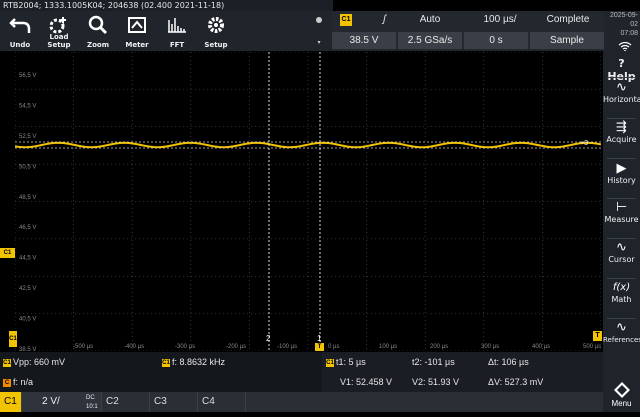  I want to click on measure-button: ⊢ Measure, so click(621, 212).